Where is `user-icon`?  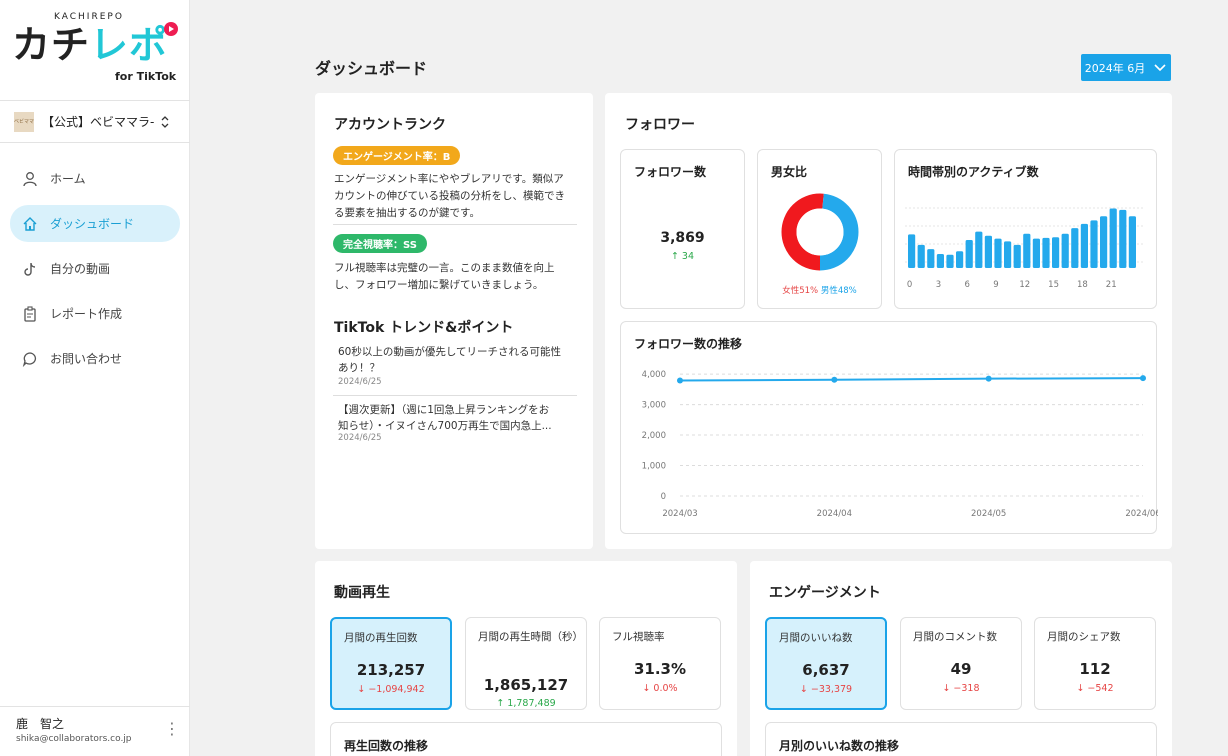
user-icon is located at coordinates (30, 179).